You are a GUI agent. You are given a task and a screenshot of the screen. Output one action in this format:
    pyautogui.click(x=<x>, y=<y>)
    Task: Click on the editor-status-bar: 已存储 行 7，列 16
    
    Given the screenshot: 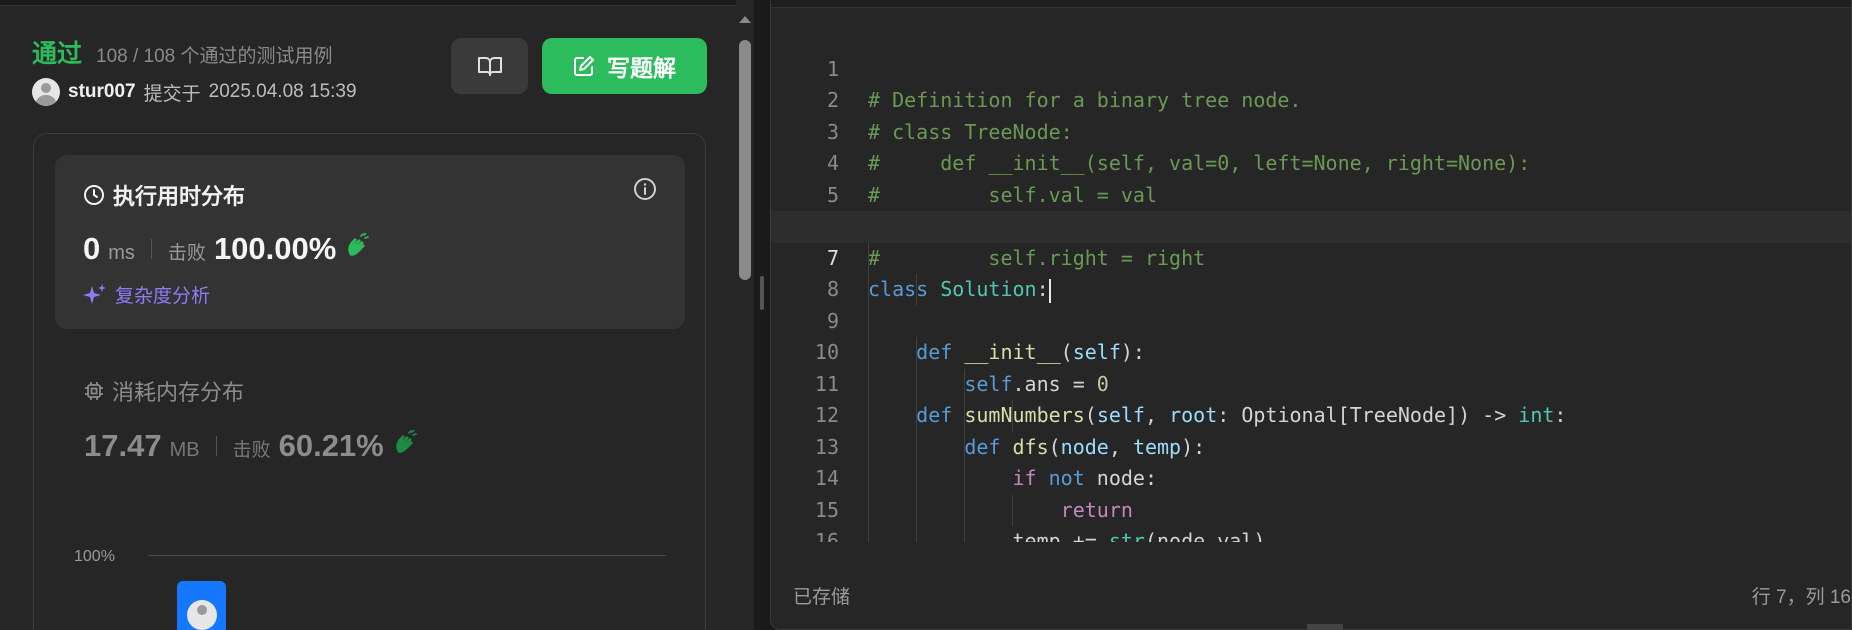 What is the action you would take?
    pyautogui.click(x=1311, y=594)
    